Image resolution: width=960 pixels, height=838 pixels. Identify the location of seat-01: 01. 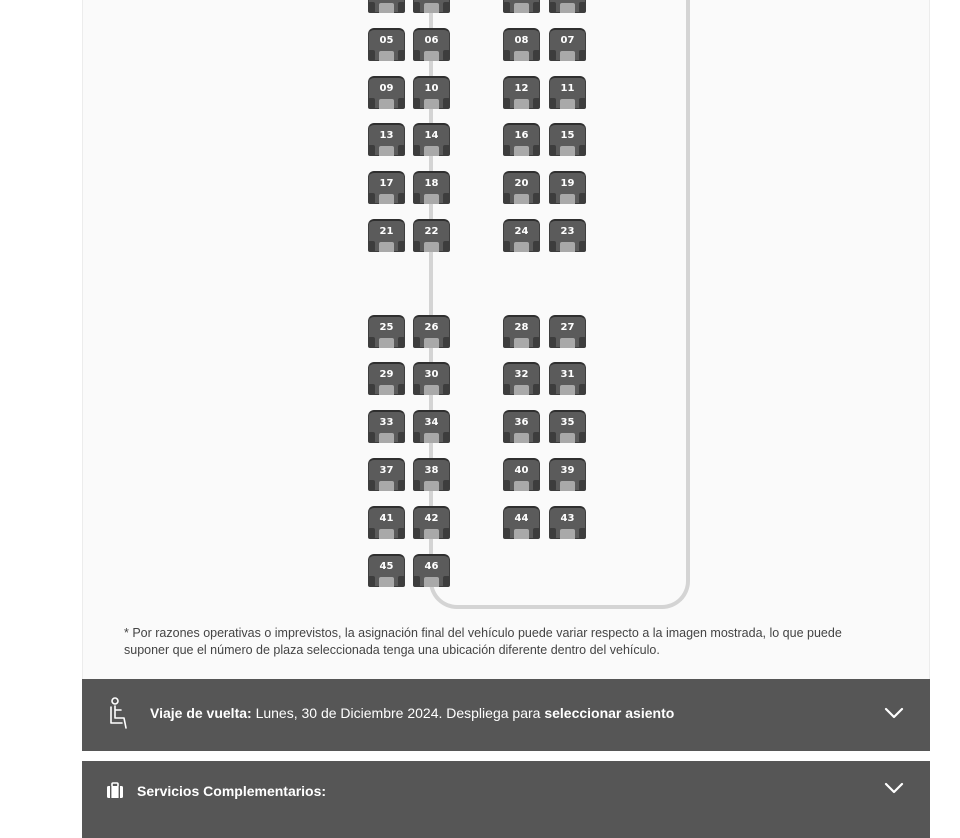
(386, 6).